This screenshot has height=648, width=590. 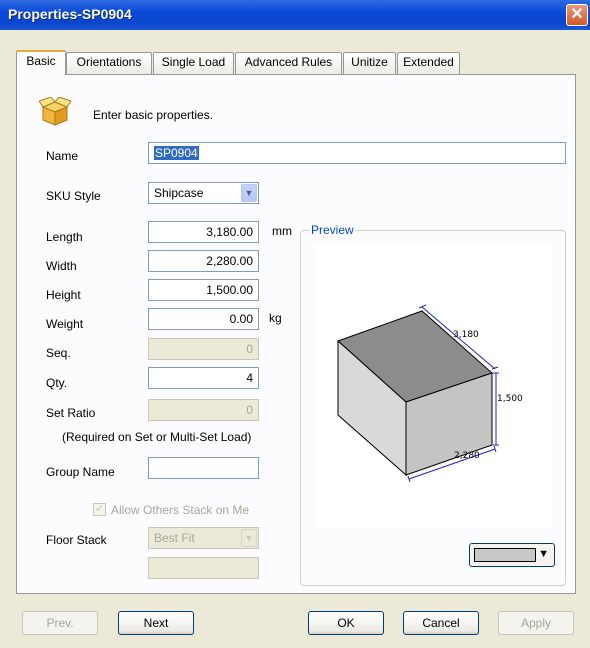 I want to click on tab-advanced-rules: Advanced Rules, so click(x=288, y=63).